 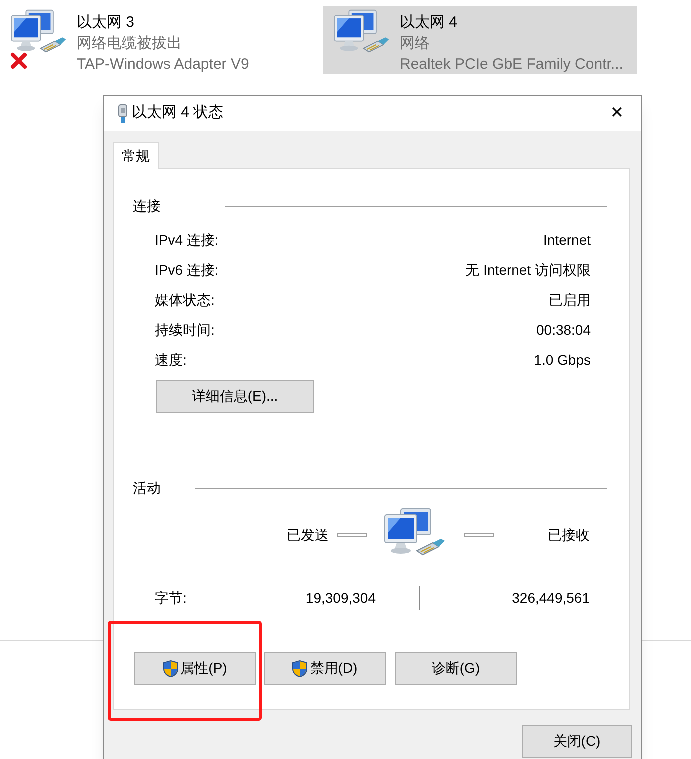 I want to click on adapter-name: 以太网 4, so click(x=429, y=23).